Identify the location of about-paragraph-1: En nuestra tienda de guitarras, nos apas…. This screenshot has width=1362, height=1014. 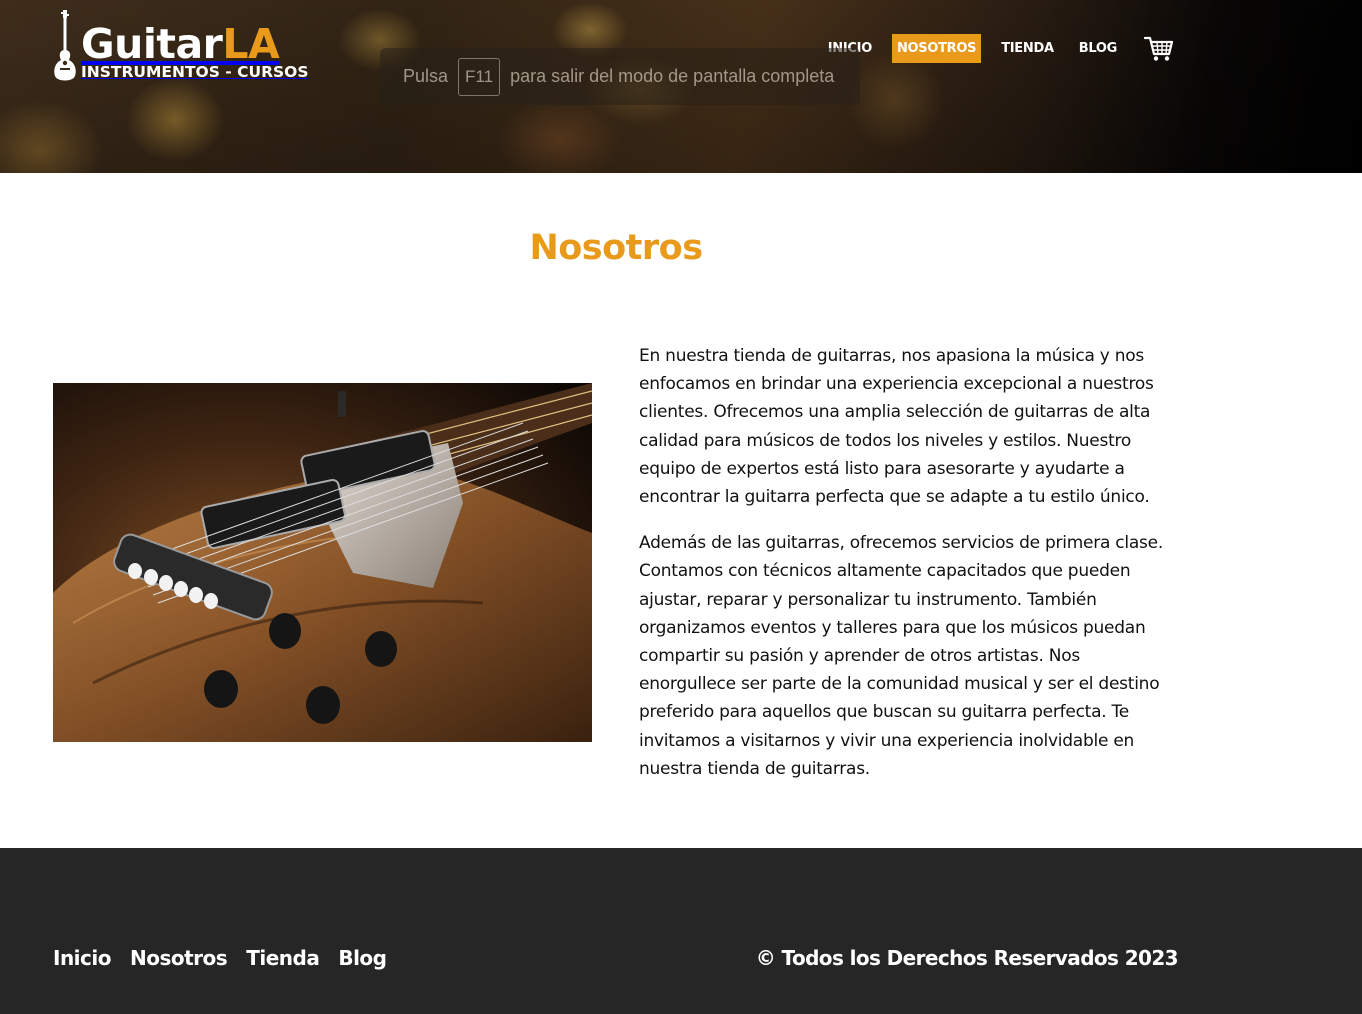
(896, 427).